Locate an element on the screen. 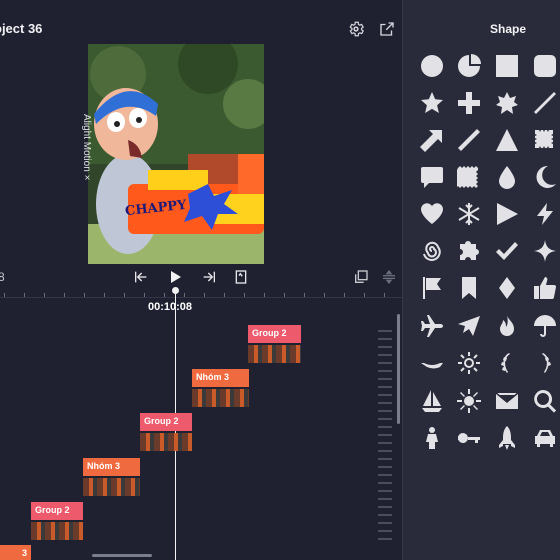 The height and width of the screenshot is (560, 560). preview-frame-image is located at coordinates (176, 154).